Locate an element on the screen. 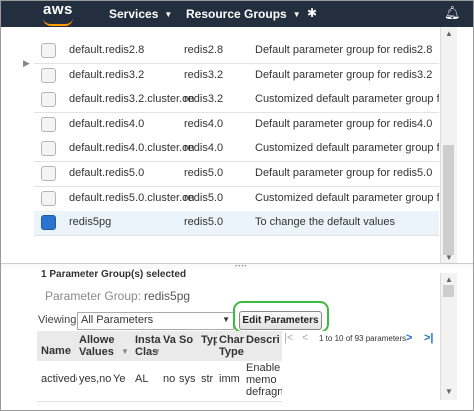  expand-sidebar-icon: ▶ is located at coordinates (26, 63).